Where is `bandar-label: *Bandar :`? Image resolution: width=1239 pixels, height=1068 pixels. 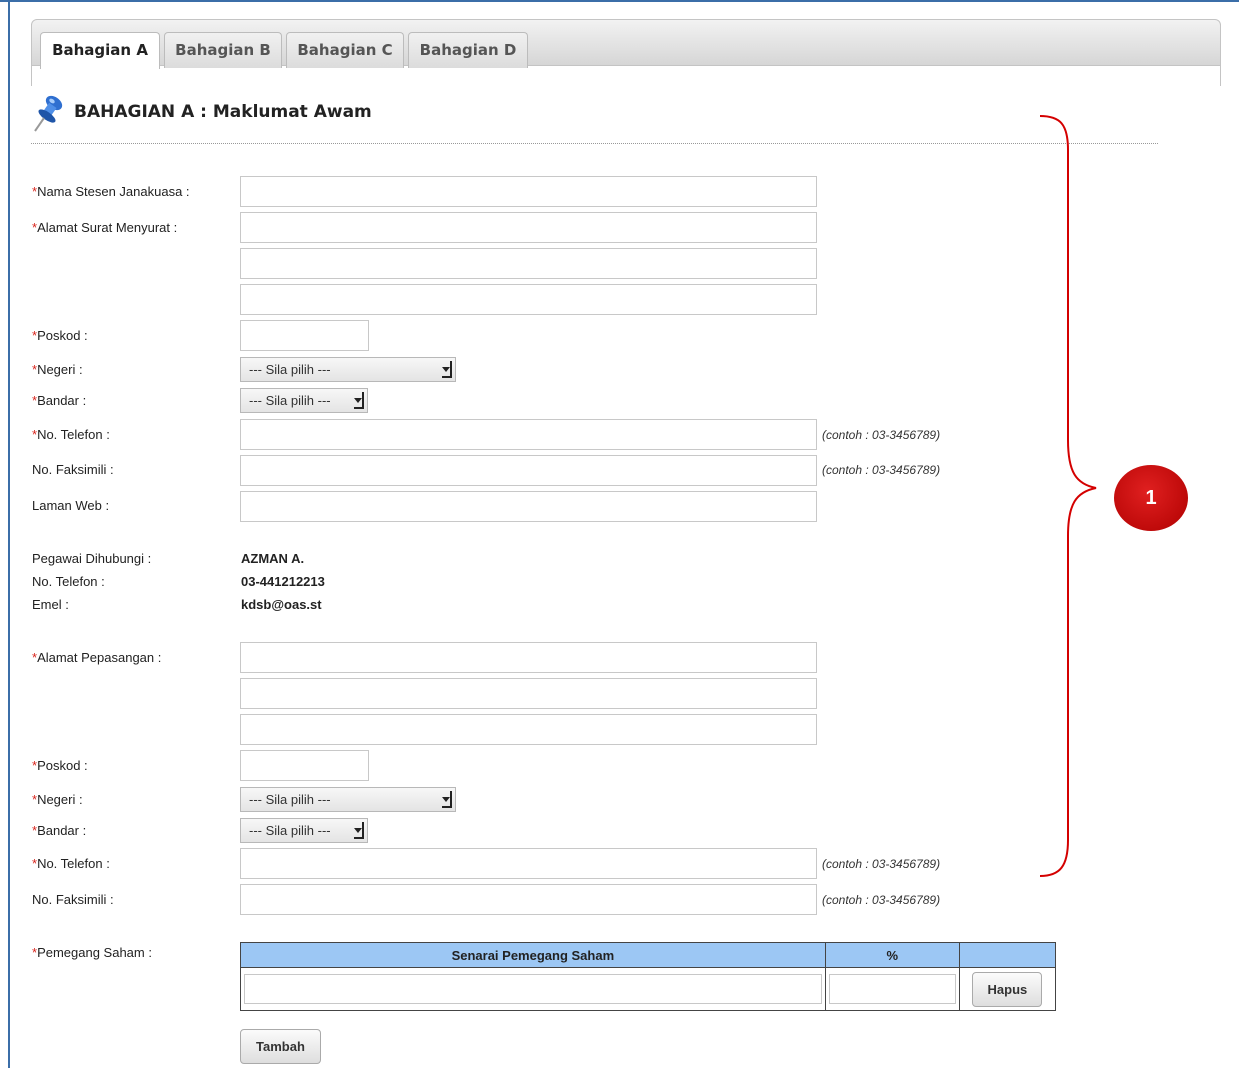
bandar-label: *Bandar : is located at coordinates (59, 400).